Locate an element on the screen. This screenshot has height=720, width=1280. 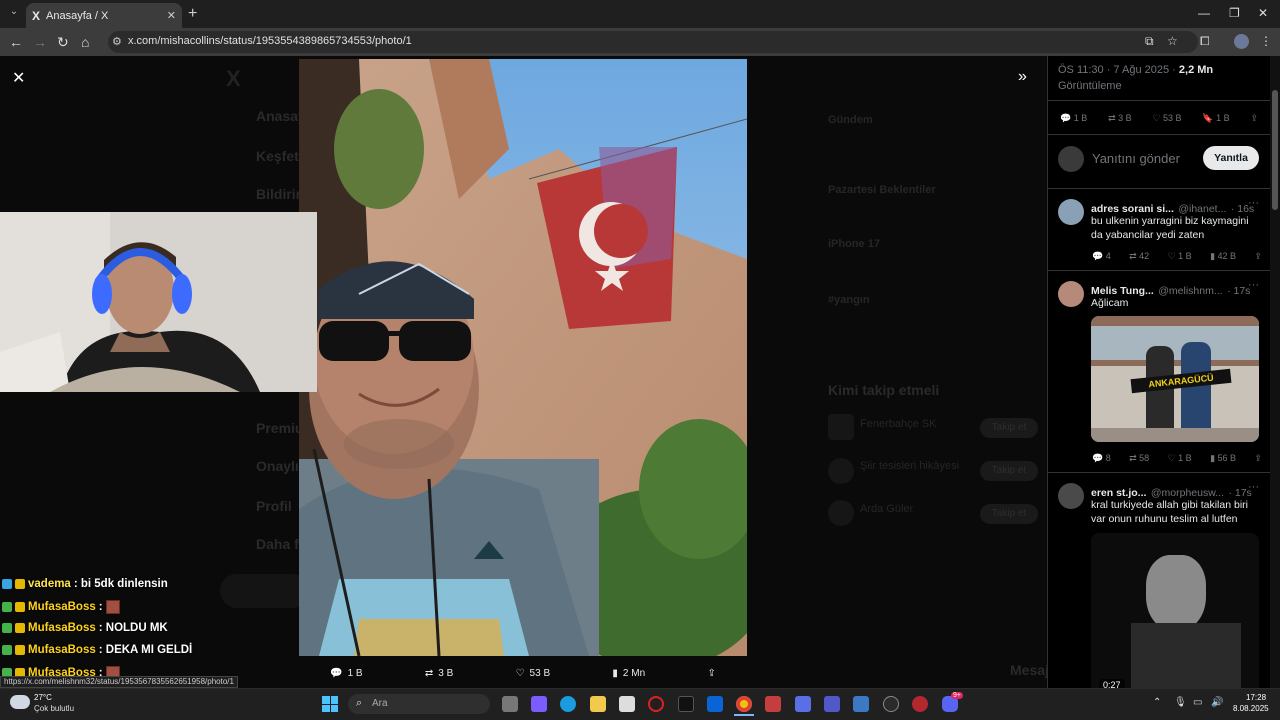
minimize-icon: — is located at coordinates (1204, 13).